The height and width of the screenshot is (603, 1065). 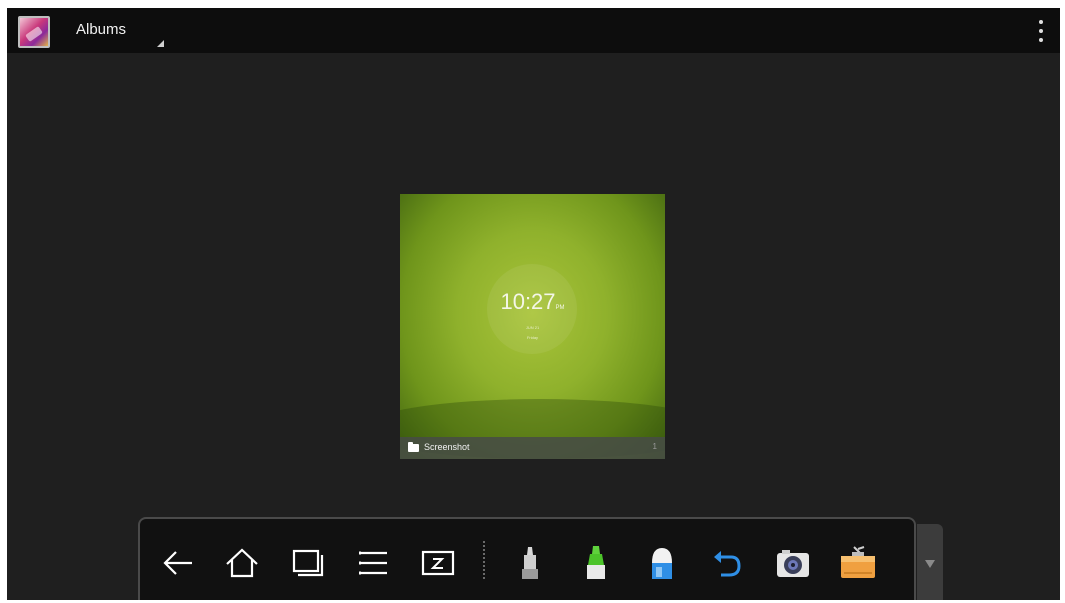 I want to click on album-label-bar: Screenshot 1, so click(x=532, y=448).